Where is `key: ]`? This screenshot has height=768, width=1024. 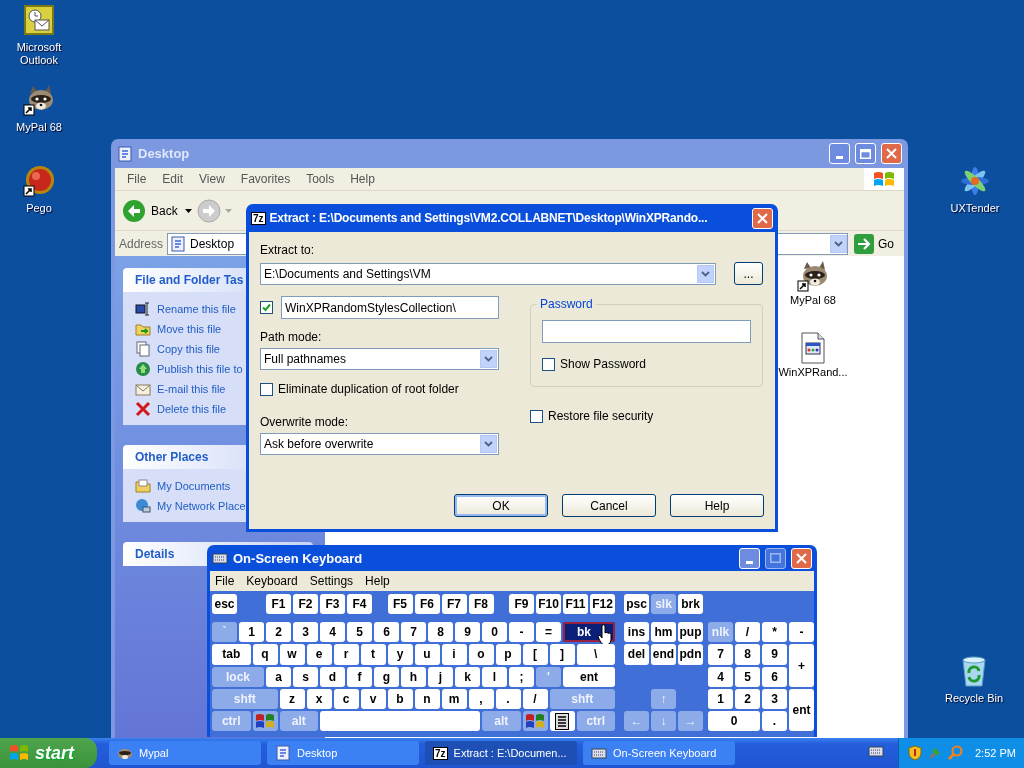
key: ] is located at coordinates (562, 654).